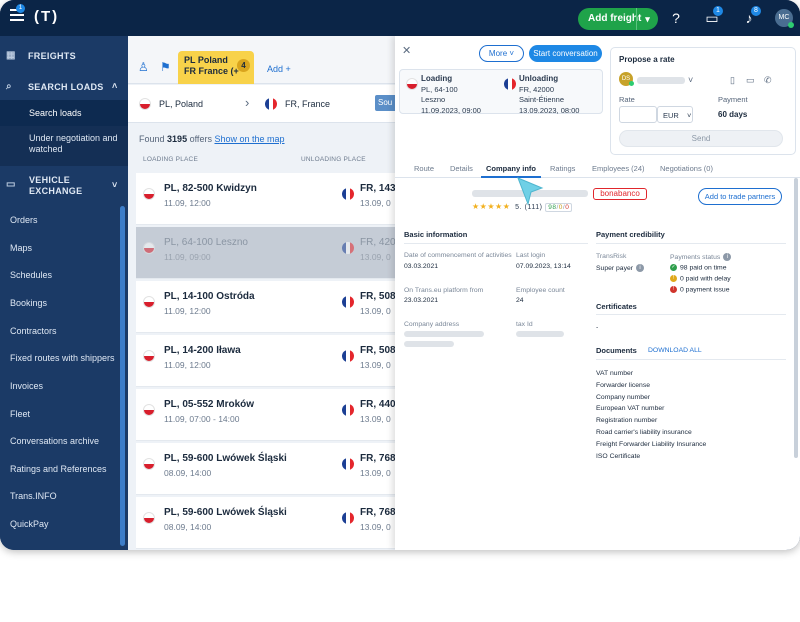  What do you see at coordinates (64, 387) in the screenshot?
I see `sidebar-item-invoices: Invoices` at bounding box center [64, 387].